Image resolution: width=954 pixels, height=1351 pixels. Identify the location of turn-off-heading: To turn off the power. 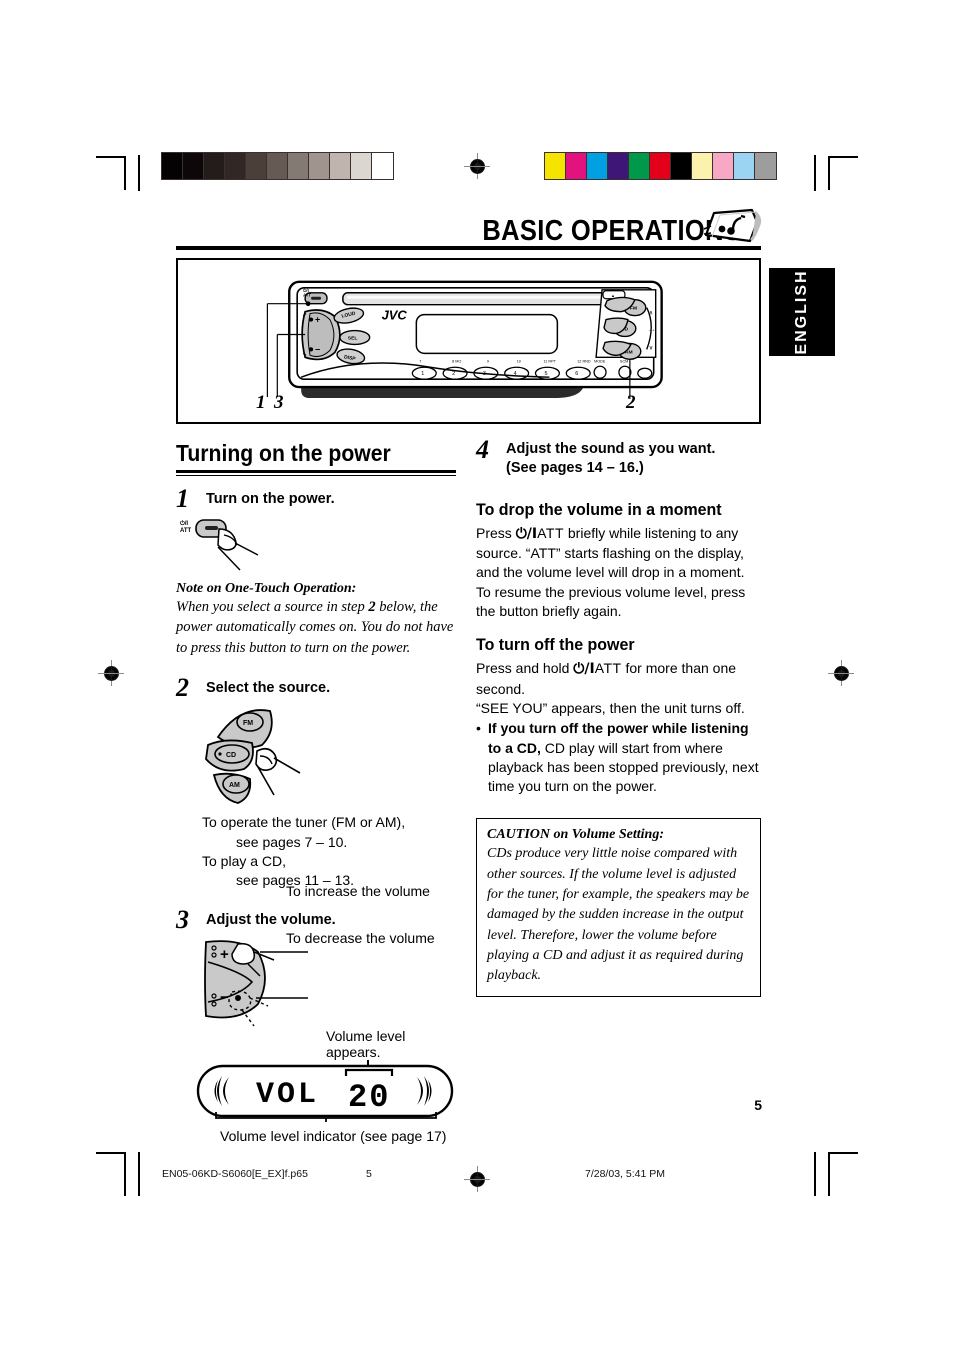
(555, 645).